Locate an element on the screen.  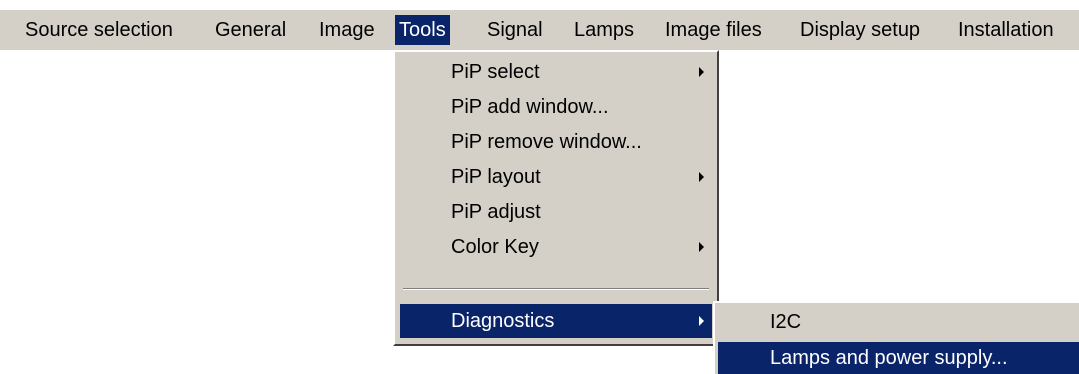
submenu-item-i2c: I2C is located at coordinates (898, 322).